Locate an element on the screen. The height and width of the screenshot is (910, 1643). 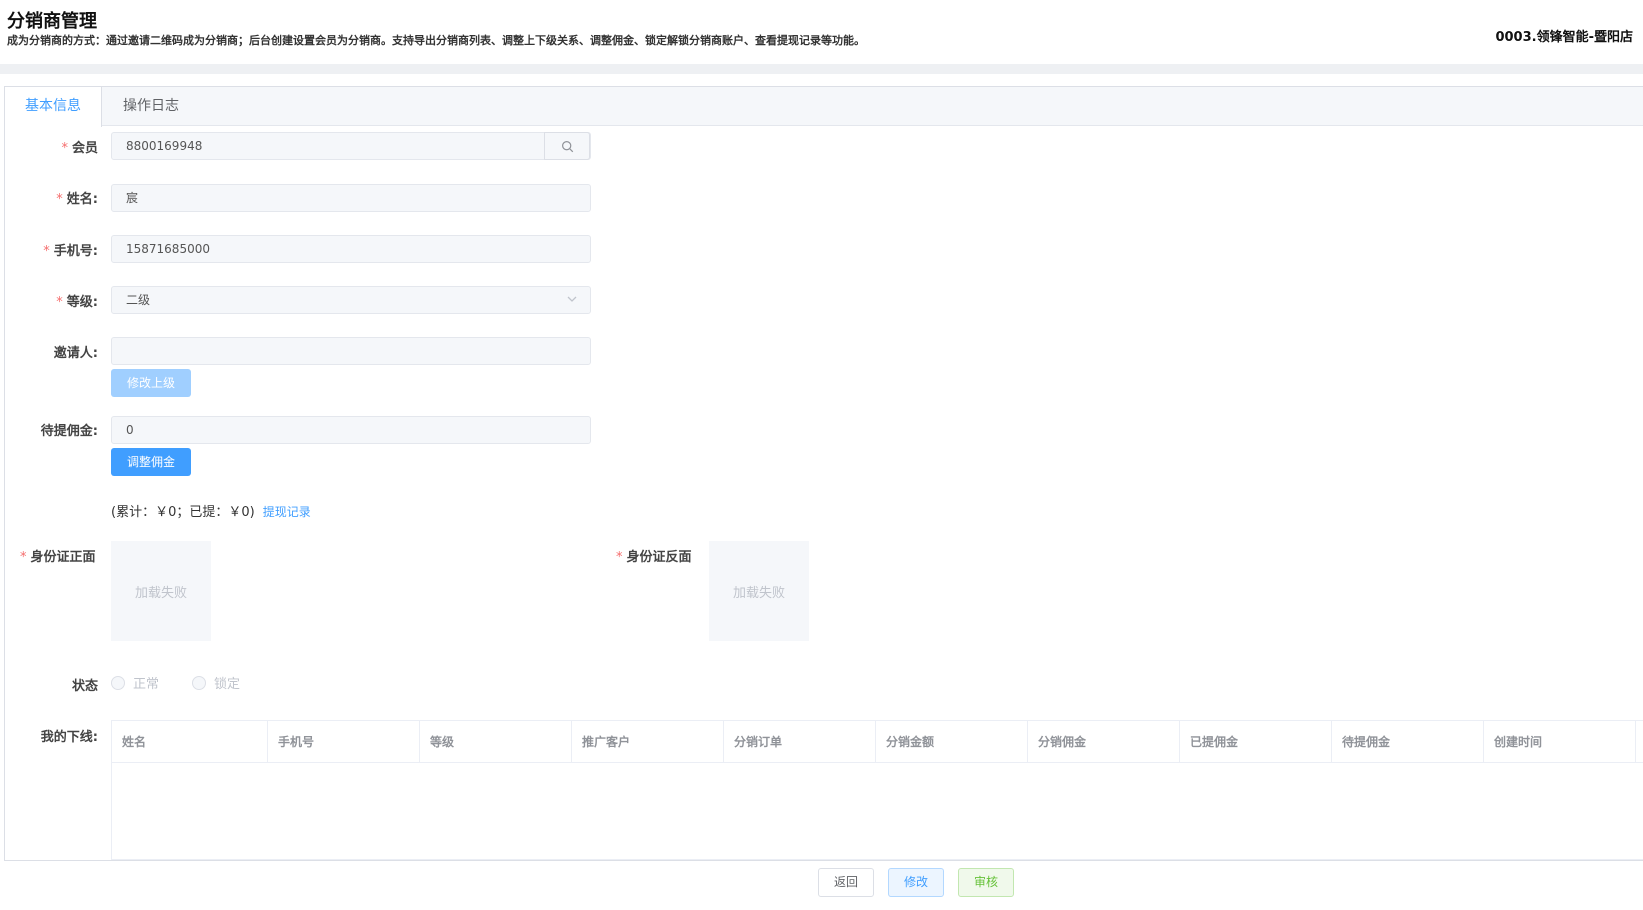
back-button: 返回 is located at coordinates (846, 882).